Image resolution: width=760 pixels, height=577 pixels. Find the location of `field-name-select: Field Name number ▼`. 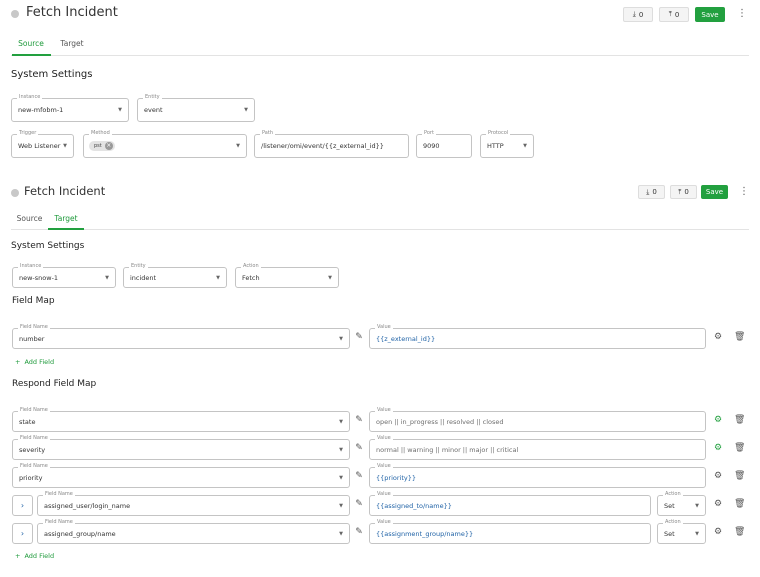

field-name-select: Field Name number ▼ is located at coordinates (181, 336).